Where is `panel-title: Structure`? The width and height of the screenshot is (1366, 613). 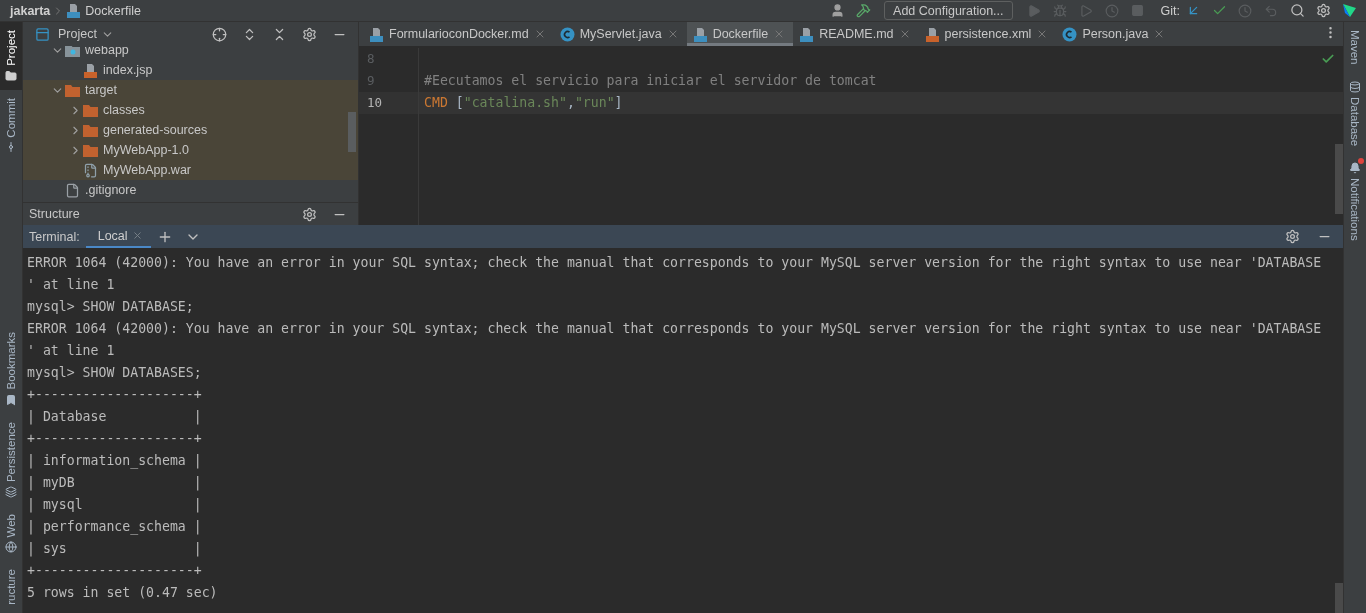
panel-title: Structure is located at coordinates (54, 214).